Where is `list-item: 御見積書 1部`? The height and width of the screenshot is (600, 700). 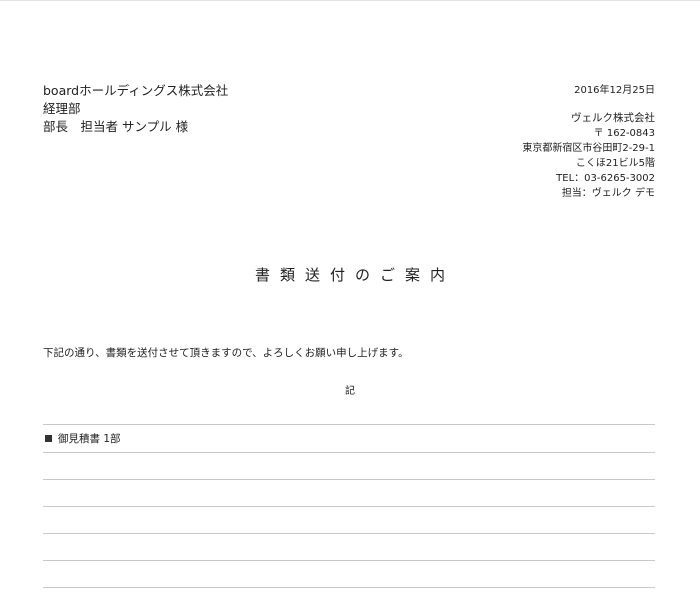 list-item: 御見積書 1部 is located at coordinates (349, 439).